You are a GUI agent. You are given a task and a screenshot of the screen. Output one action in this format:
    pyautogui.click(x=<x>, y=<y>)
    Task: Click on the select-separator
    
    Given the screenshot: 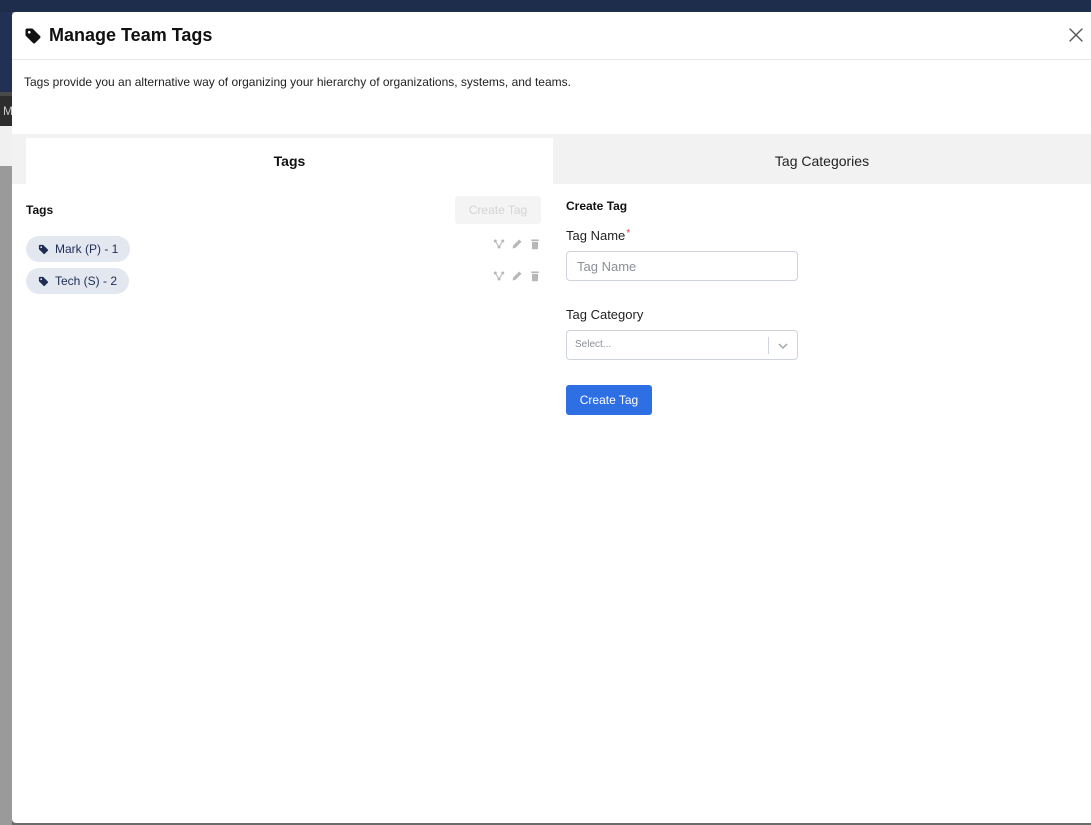 What is the action you would take?
    pyautogui.click(x=768, y=345)
    